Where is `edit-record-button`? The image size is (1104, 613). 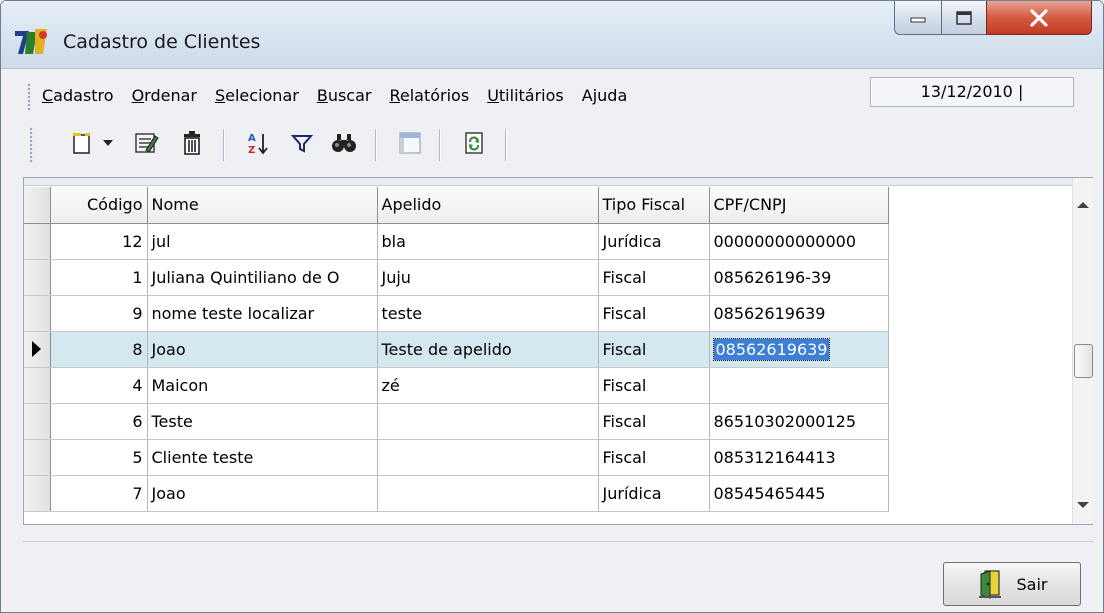
edit-record-button is located at coordinates (146, 143).